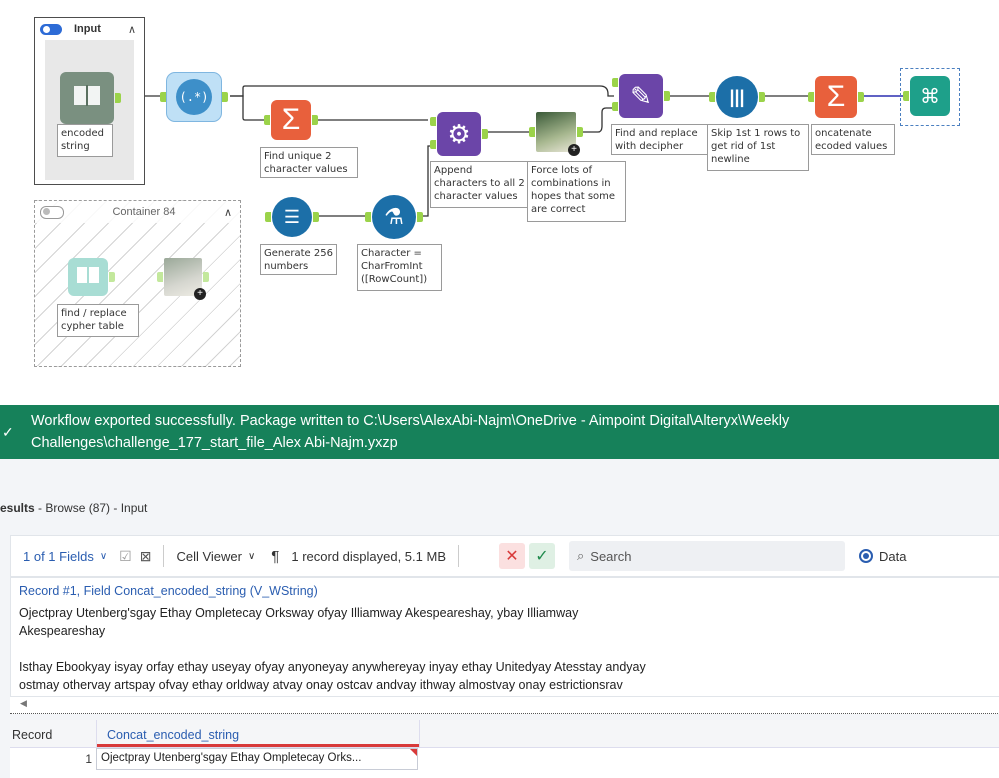 This screenshot has height=778, width=999. What do you see at coordinates (23, 703) in the screenshot?
I see `scroll-left-icon: ◀` at bounding box center [23, 703].